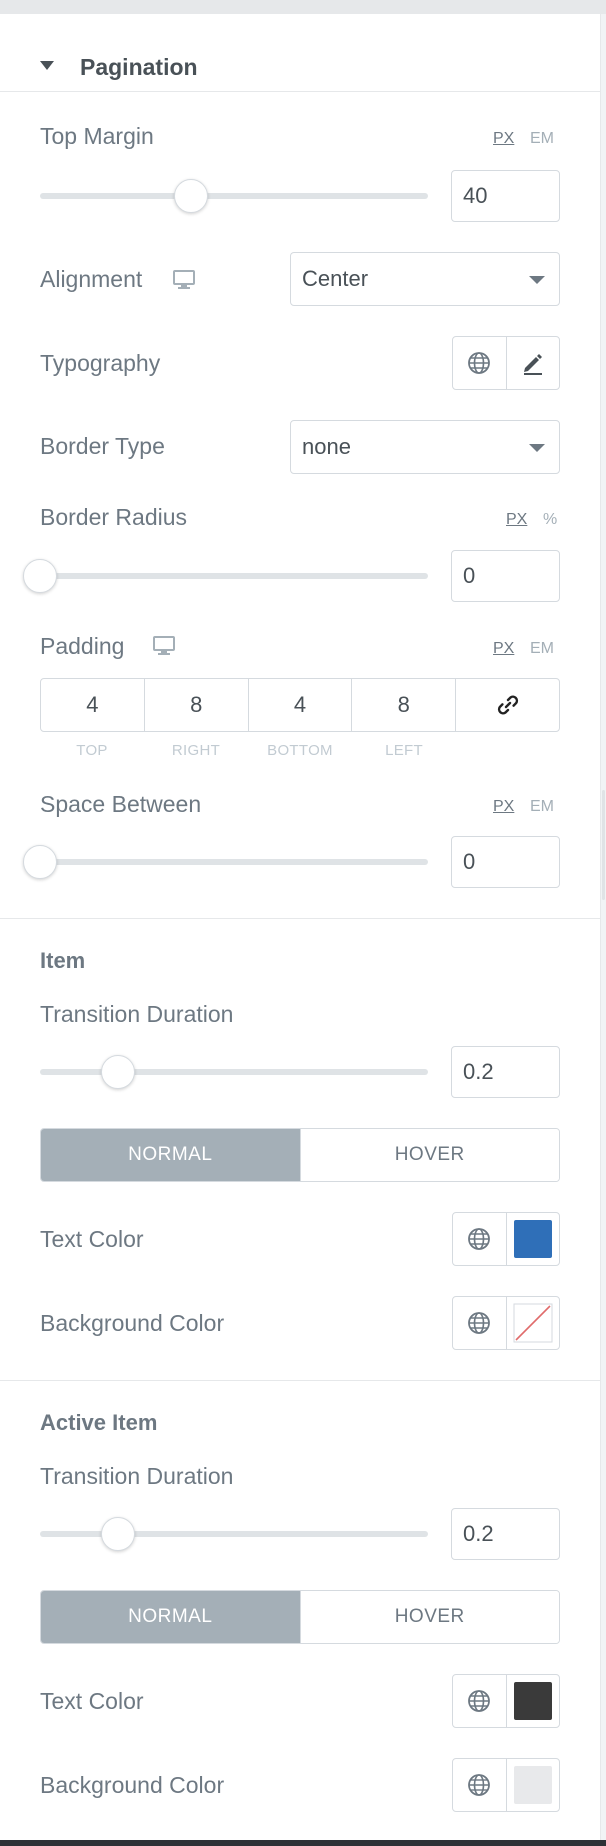 This screenshot has height=1846, width=606. Describe the element at coordinates (335, 278) in the screenshot. I see `alignment-select-value: Center` at that location.